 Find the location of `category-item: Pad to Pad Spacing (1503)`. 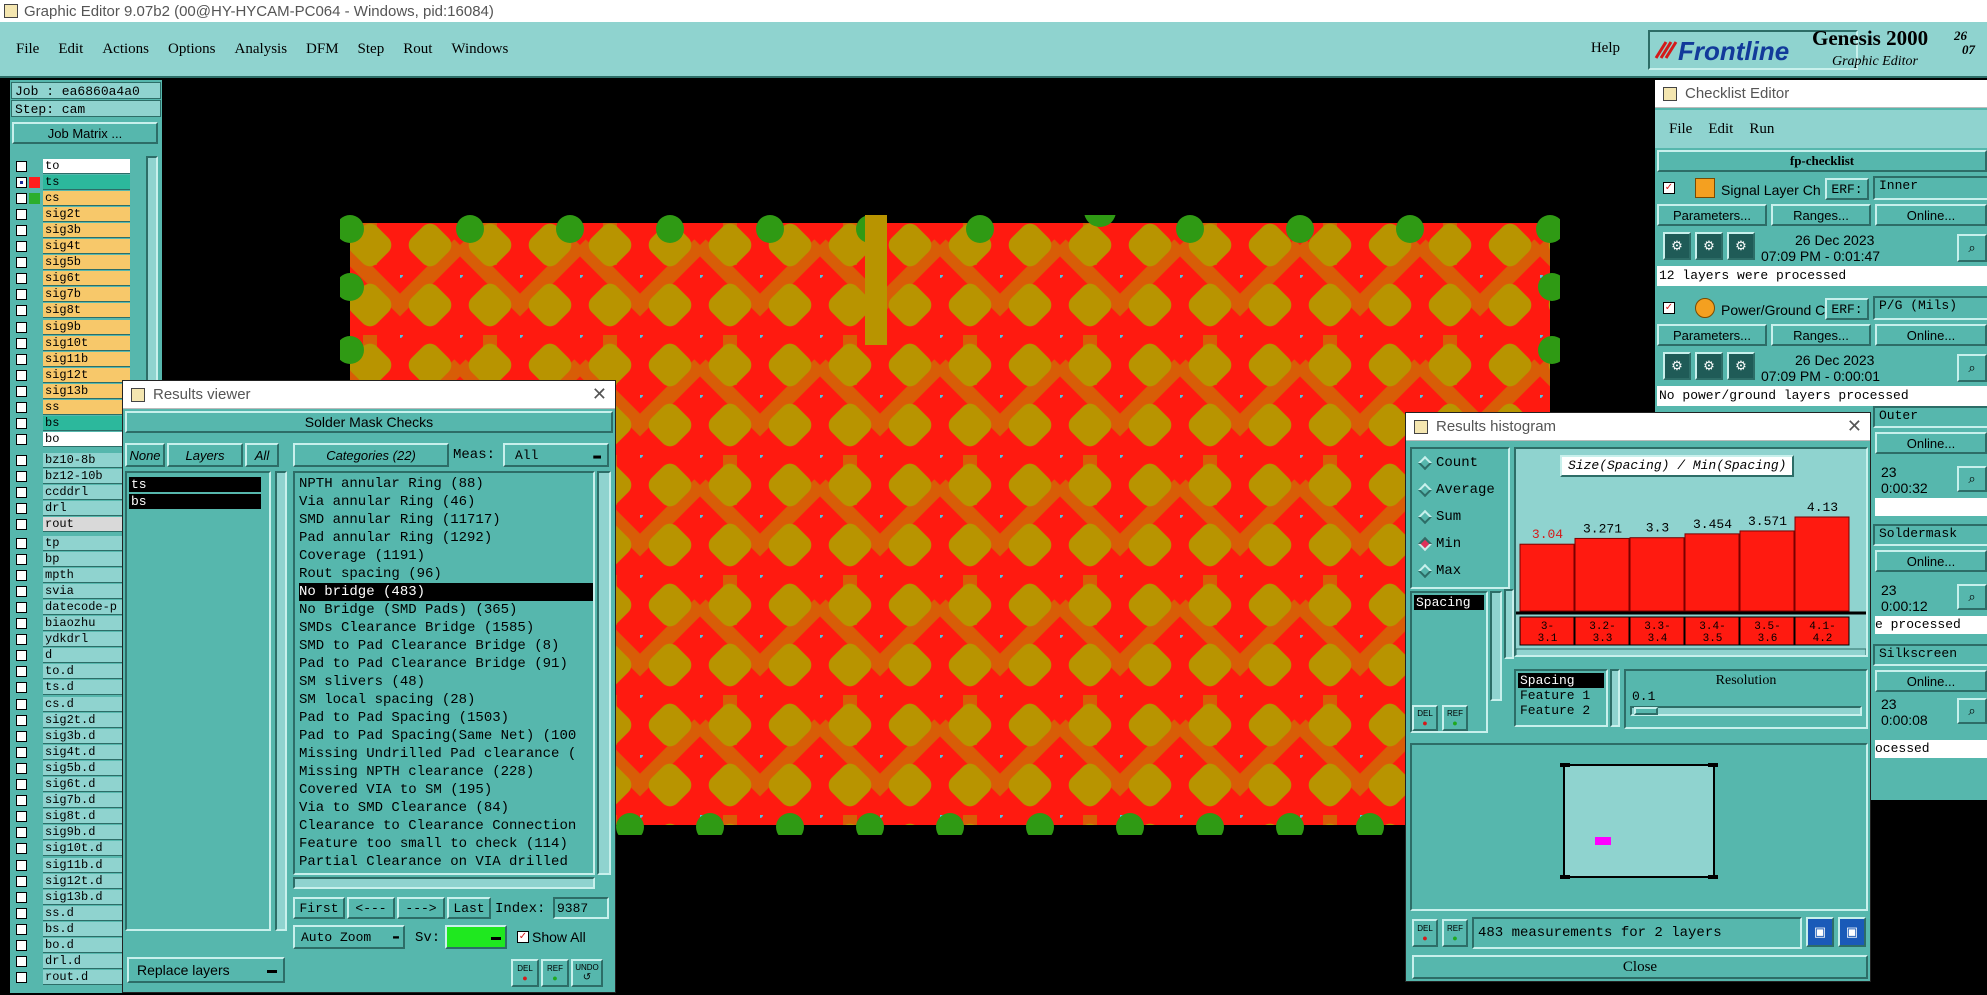

category-item: Pad to Pad Spacing (1503) is located at coordinates (446, 718).